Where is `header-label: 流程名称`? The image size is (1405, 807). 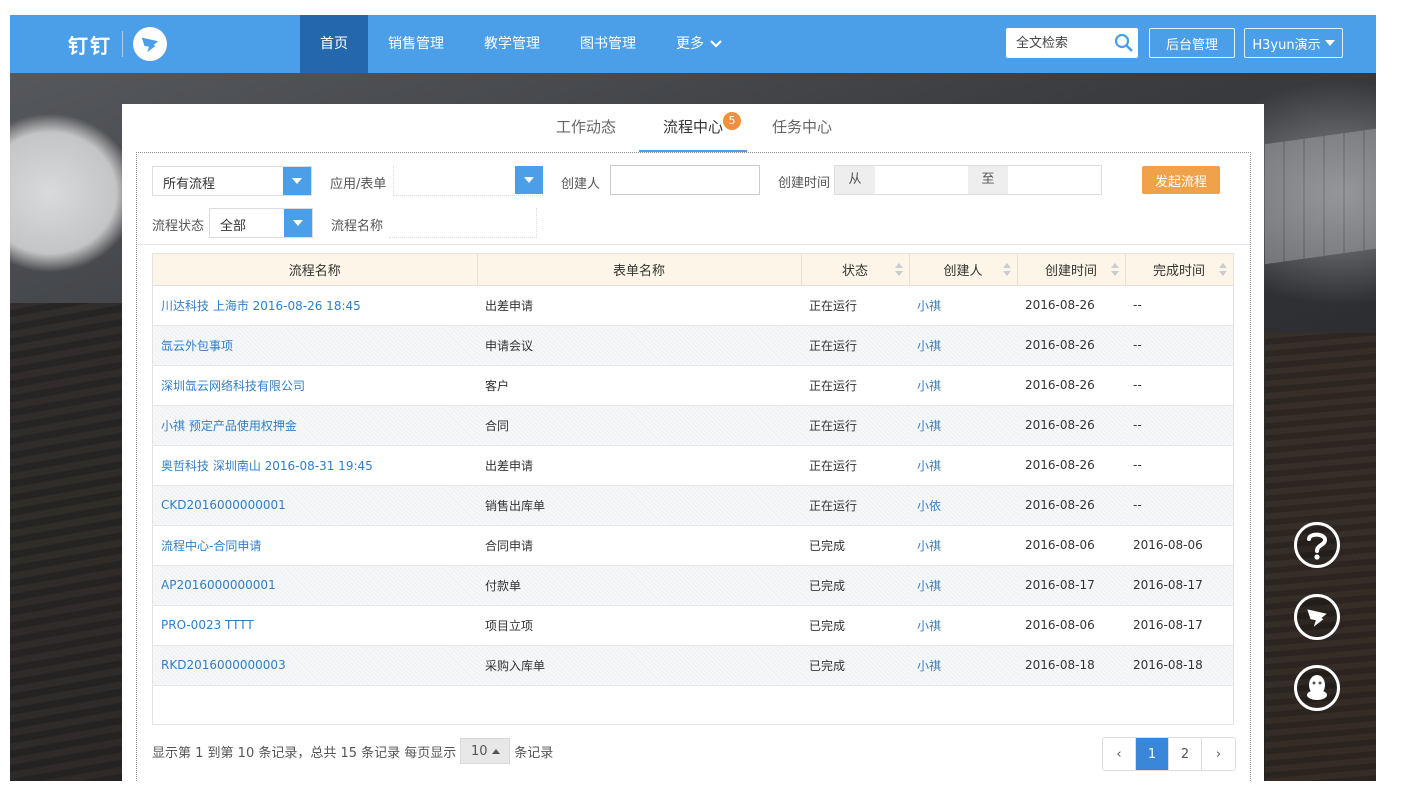 header-label: 流程名称 is located at coordinates (314, 271).